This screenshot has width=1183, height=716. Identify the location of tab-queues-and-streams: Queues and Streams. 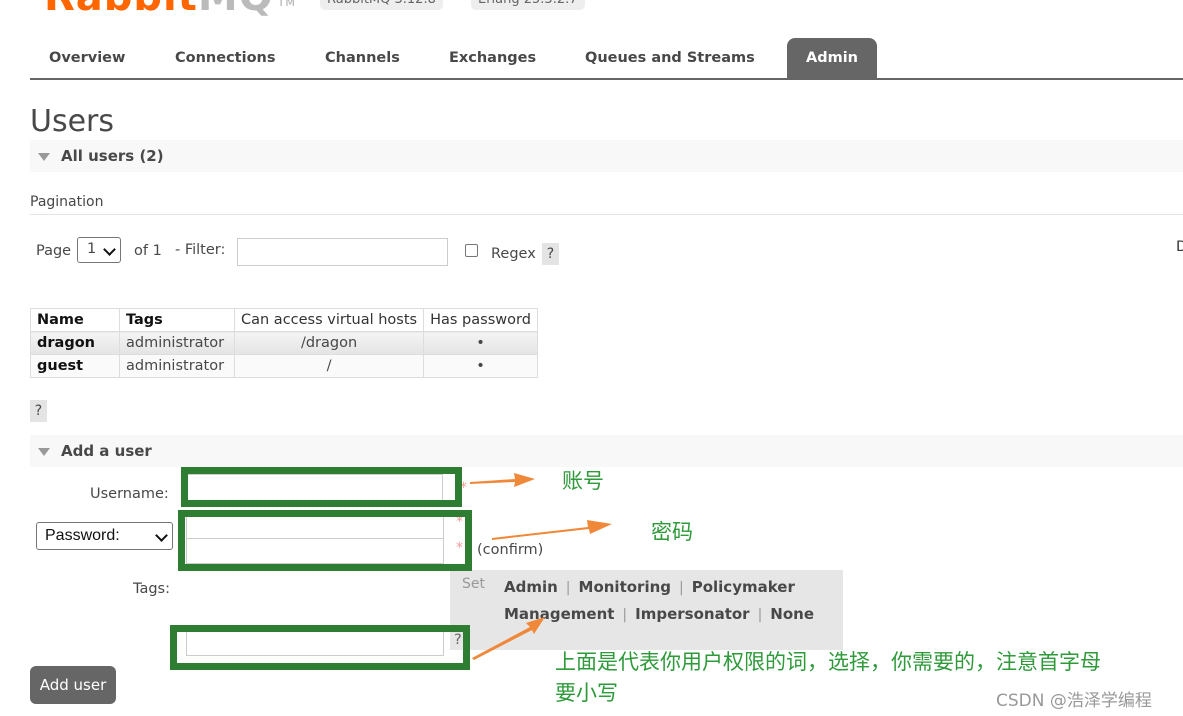
(670, 58).